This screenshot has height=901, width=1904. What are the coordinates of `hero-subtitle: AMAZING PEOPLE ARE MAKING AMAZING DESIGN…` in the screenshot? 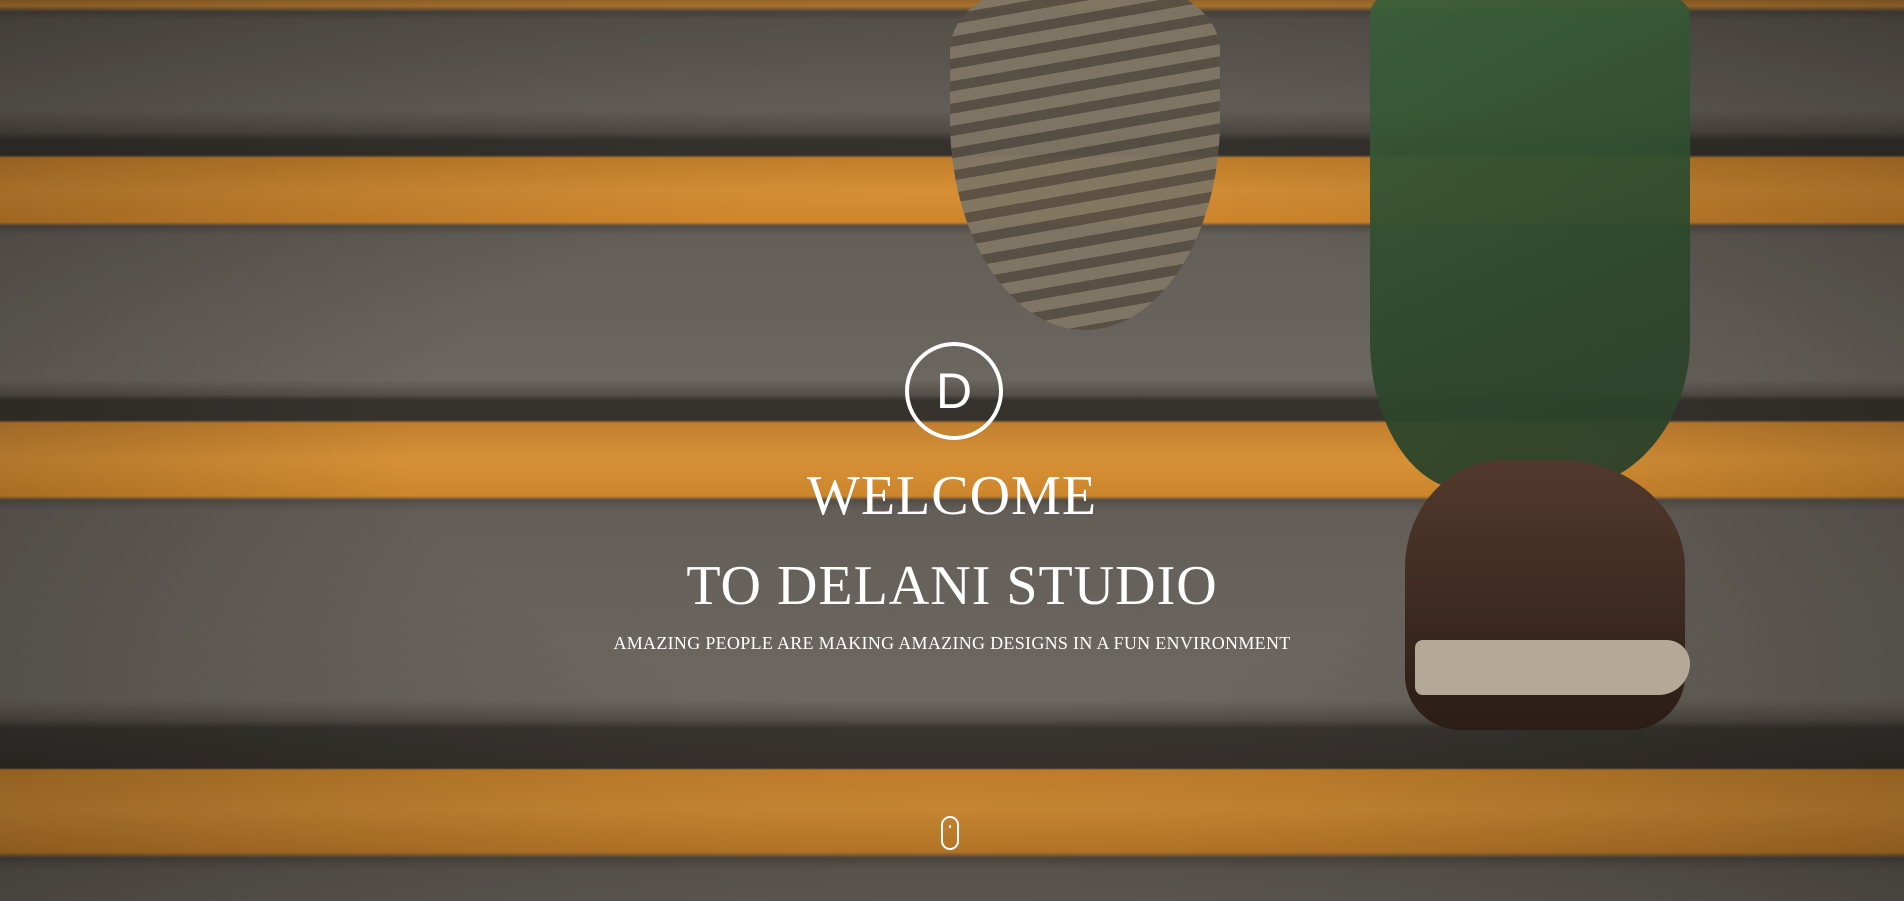 It's located at (952, 643).